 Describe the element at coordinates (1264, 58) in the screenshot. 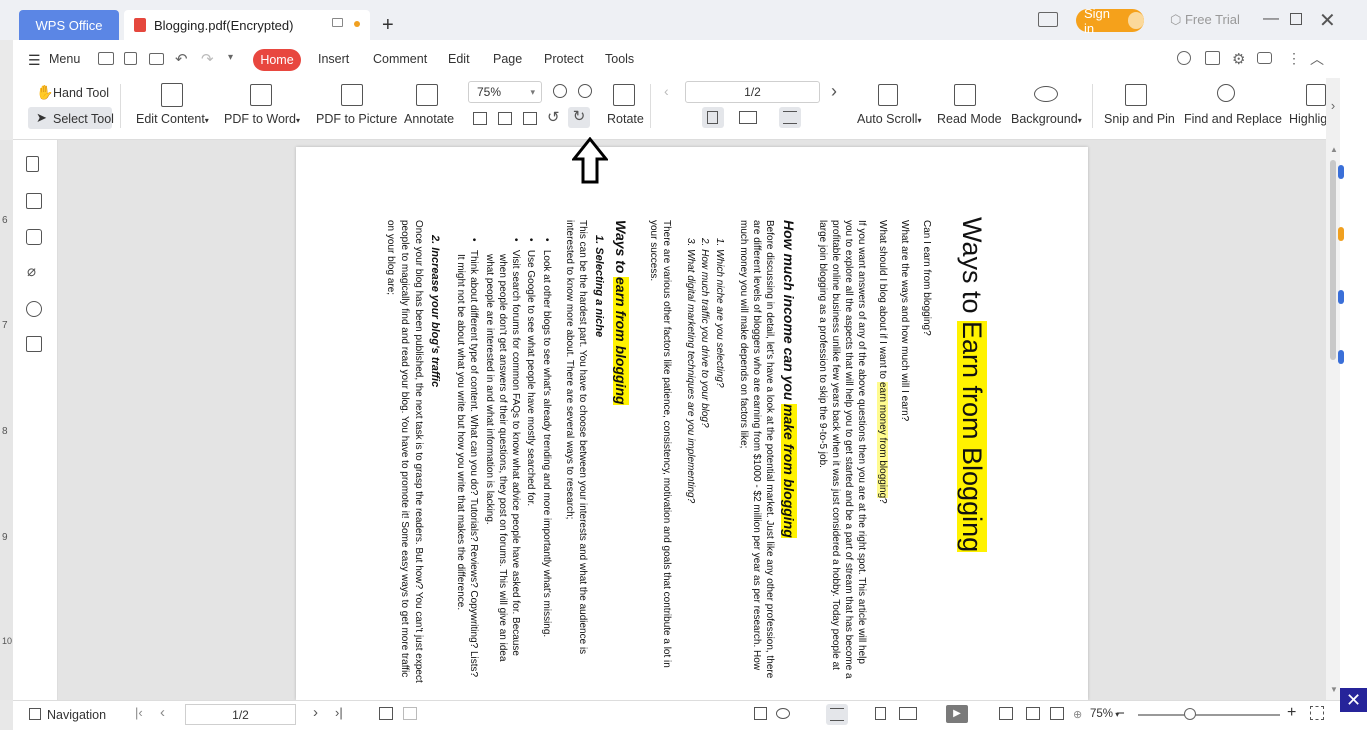

I see `comment-bubble-icon` at that location.